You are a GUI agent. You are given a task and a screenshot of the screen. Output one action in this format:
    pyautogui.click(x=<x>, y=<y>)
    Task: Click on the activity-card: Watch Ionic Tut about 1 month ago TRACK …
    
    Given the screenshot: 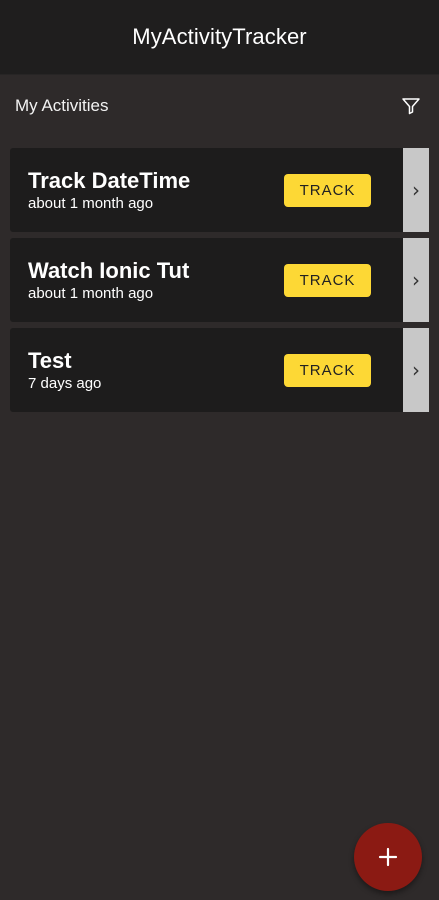 What is the action you would take?
    pyautogui.click(x=219, y=280)
    